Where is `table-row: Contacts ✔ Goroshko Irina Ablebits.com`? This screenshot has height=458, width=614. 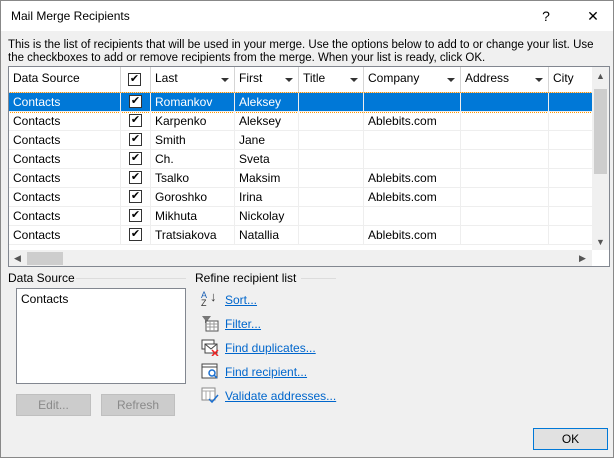 table-row: Contacts ✔ Goroshko Irina Ablebits.com is located at coordinates (304, 197).